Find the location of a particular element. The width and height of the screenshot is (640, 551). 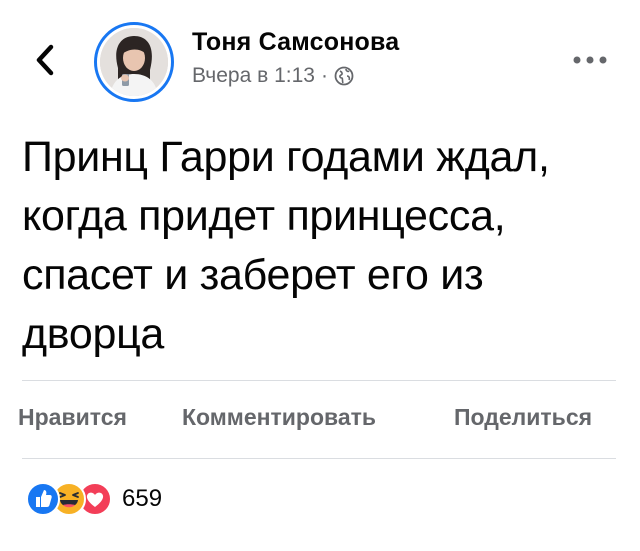

chevron-left-icon is located at coordinates (45, 60).